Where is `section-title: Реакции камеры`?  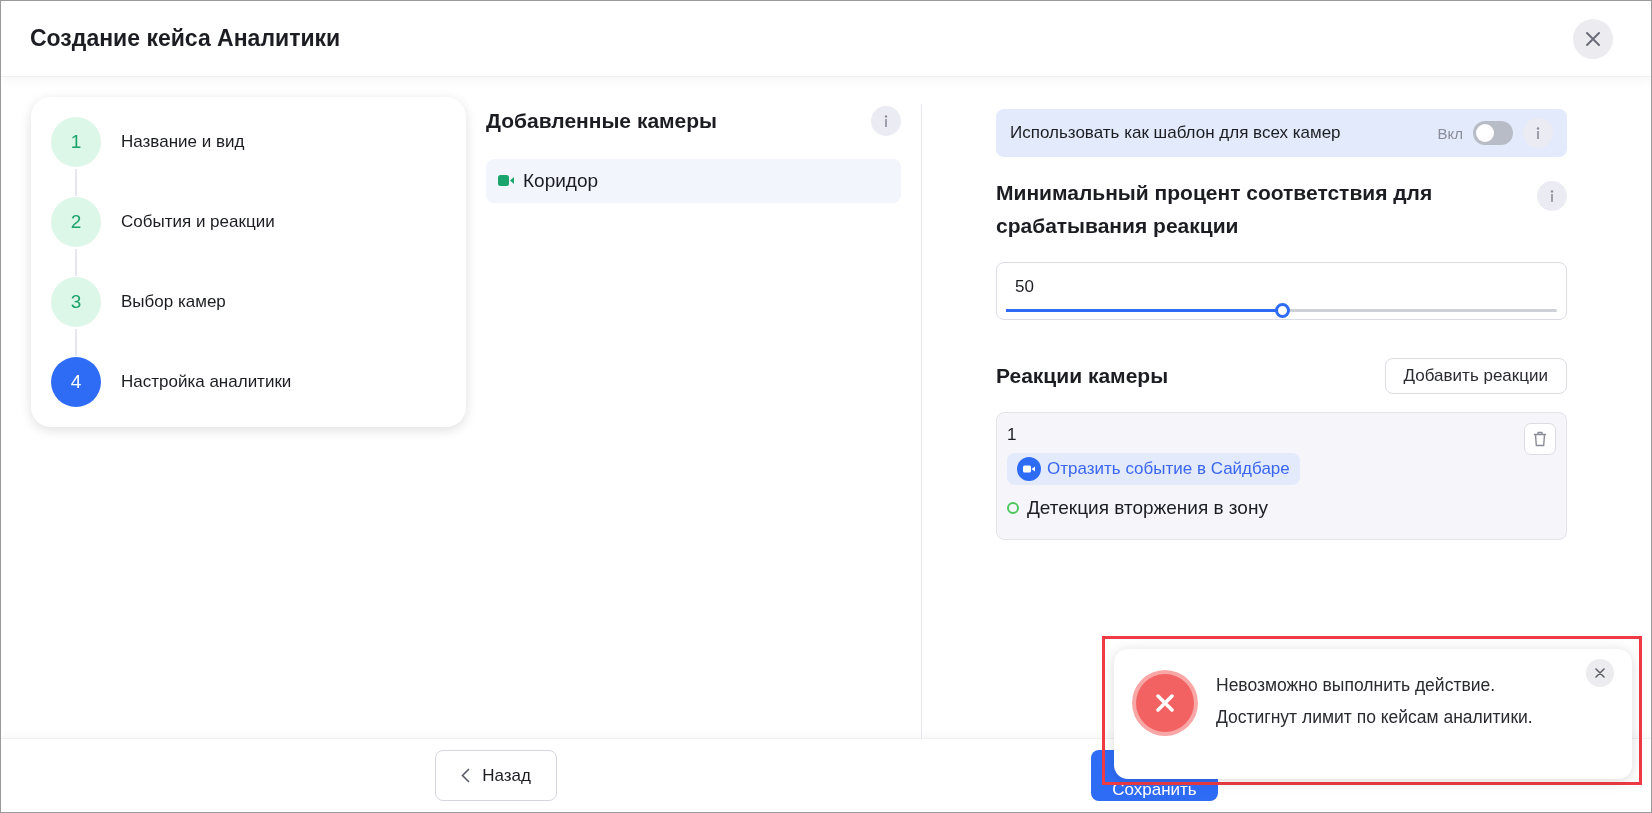 section-title: Реакции камеры is located at coordinates (1082, 376).